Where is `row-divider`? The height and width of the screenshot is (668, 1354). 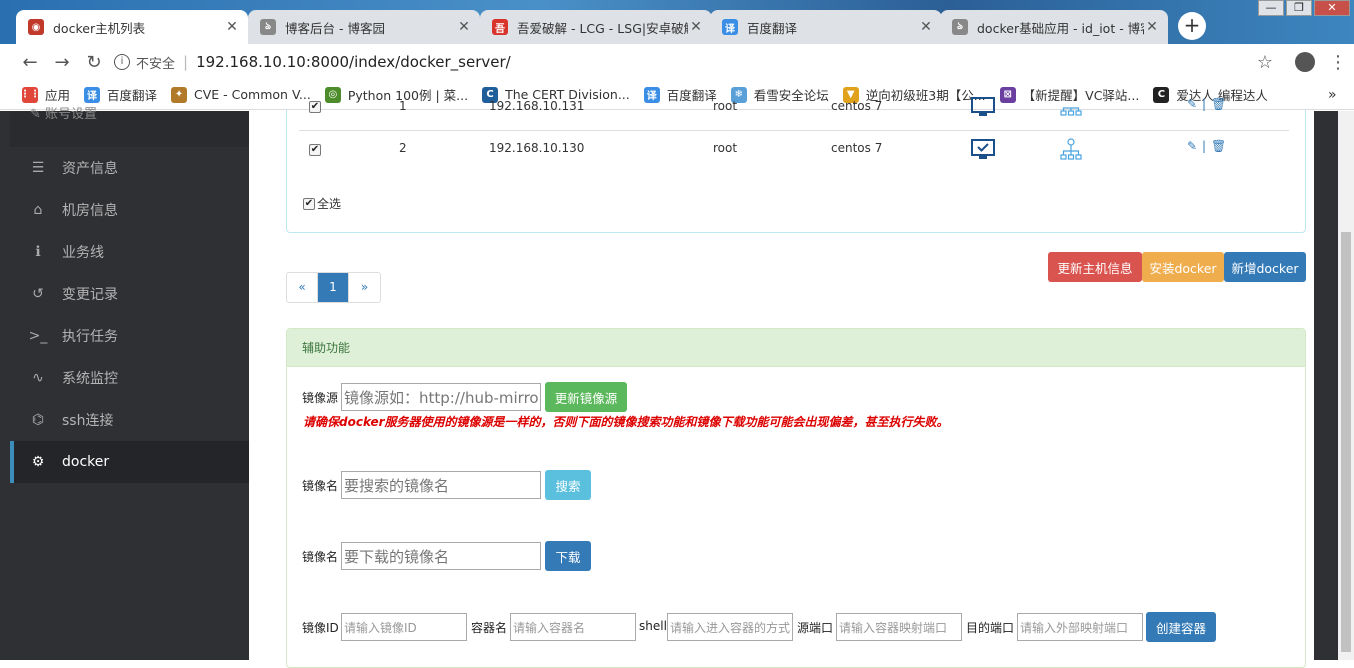 row-divider is located at coordinates (794, 130).